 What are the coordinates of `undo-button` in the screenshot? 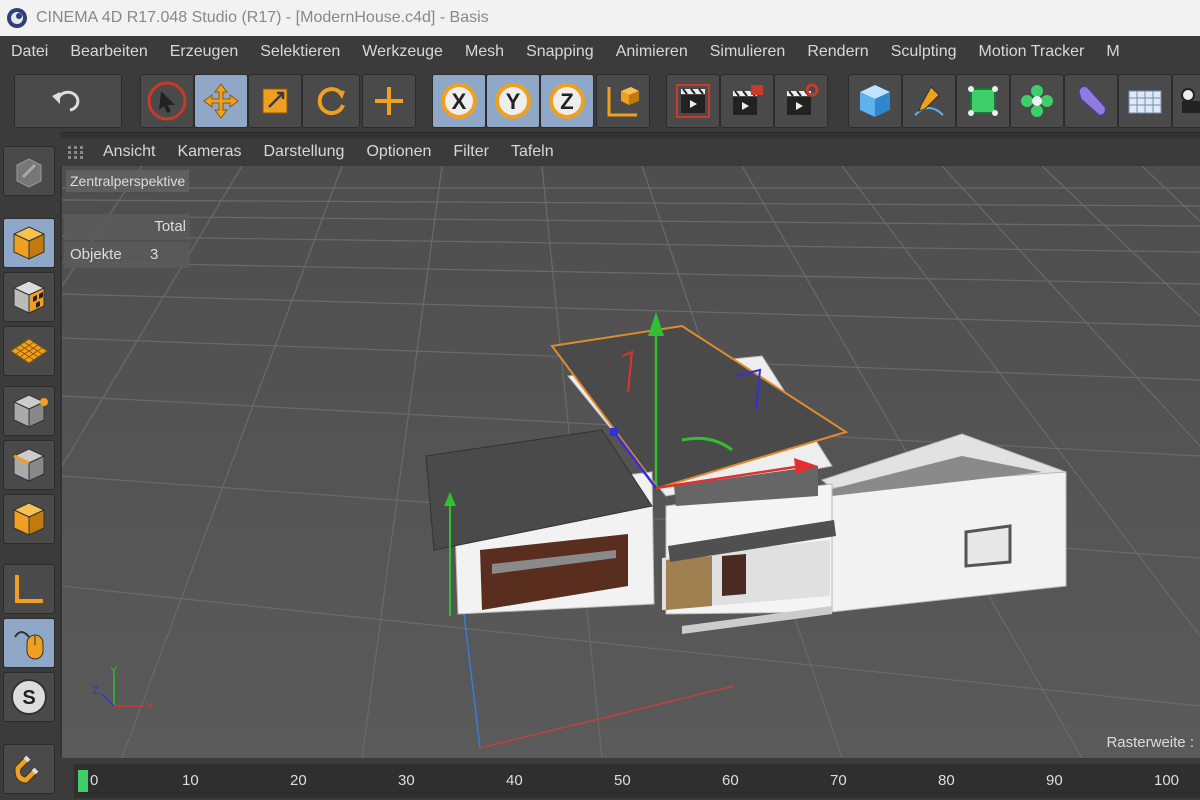 It's located at (68, 101).